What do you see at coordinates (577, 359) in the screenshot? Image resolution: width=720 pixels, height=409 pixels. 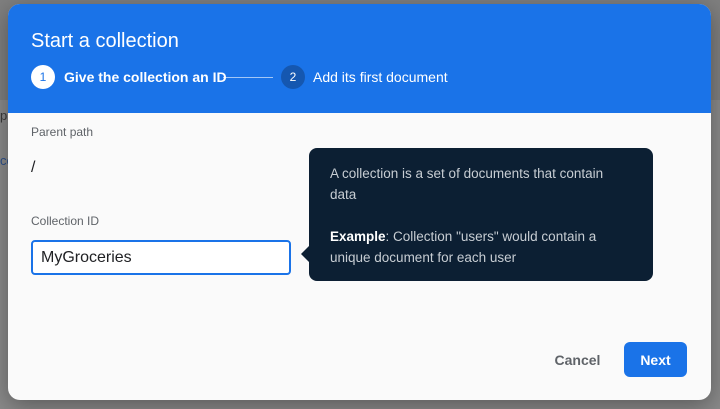 I see `cancel-button: Cancel` at bounding box center [577, 359].